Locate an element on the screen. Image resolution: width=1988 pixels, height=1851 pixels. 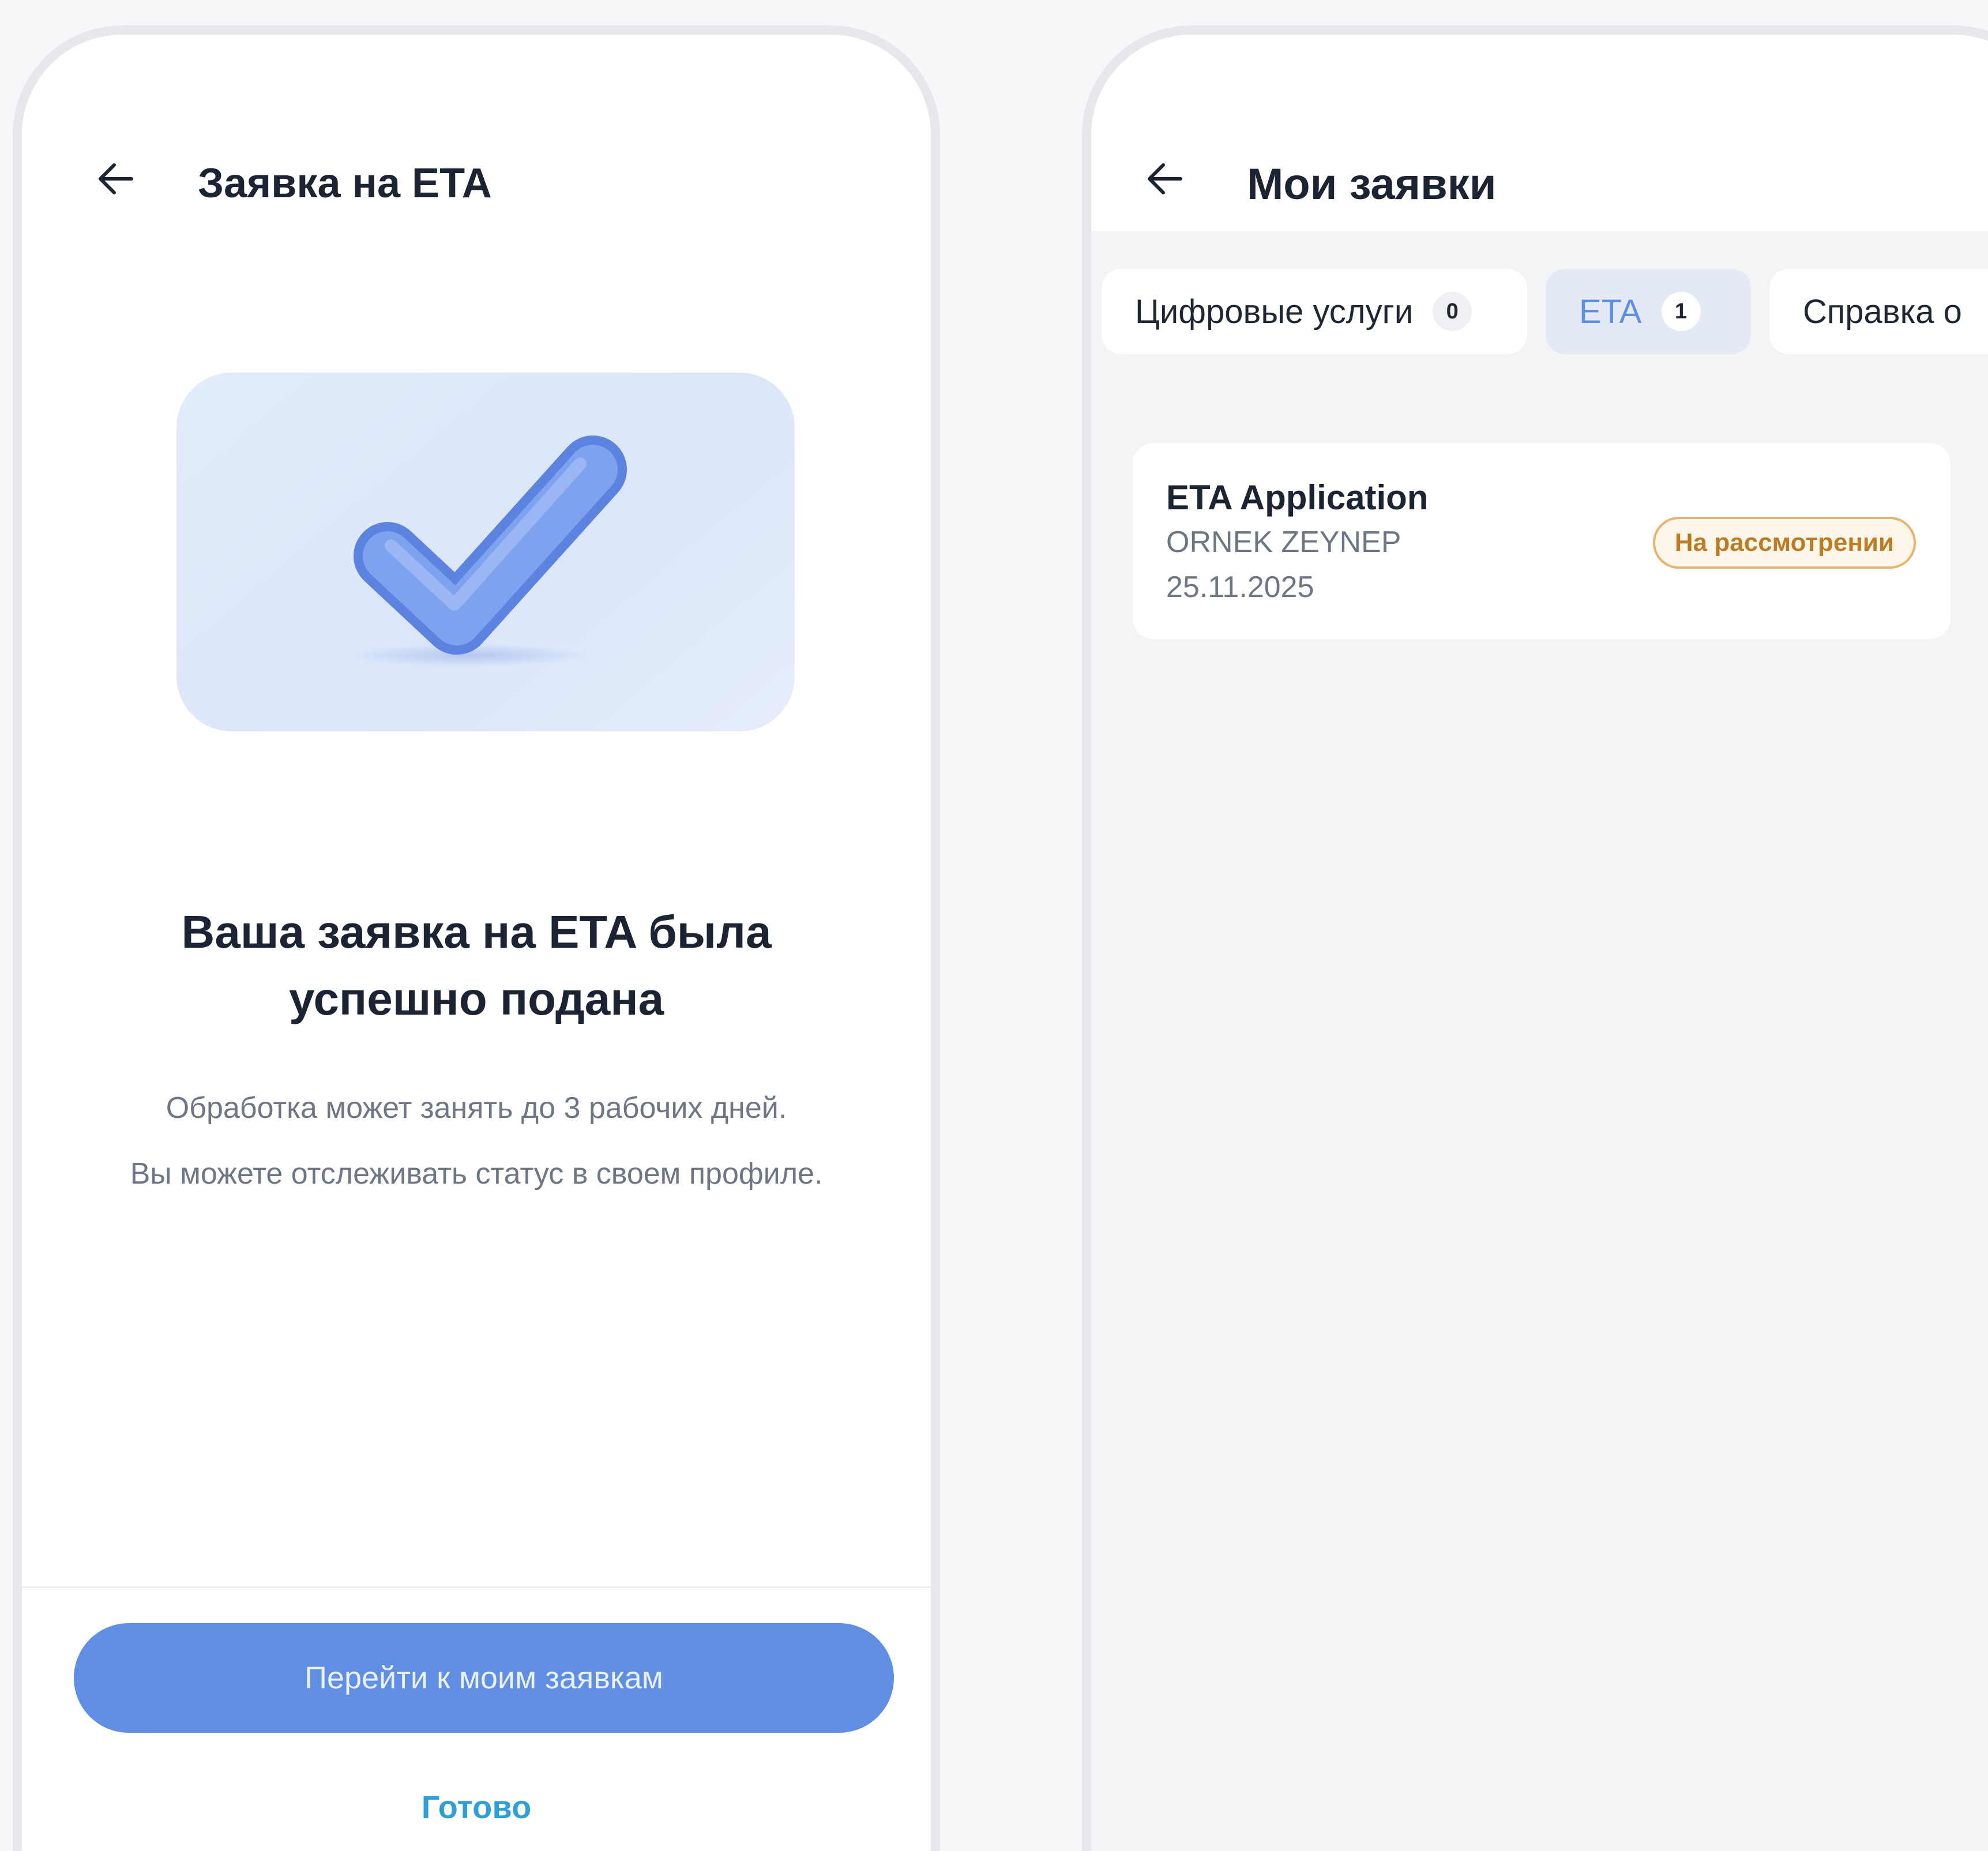
header-bar: Заявка на ETA is located at coordinates (476, 133).